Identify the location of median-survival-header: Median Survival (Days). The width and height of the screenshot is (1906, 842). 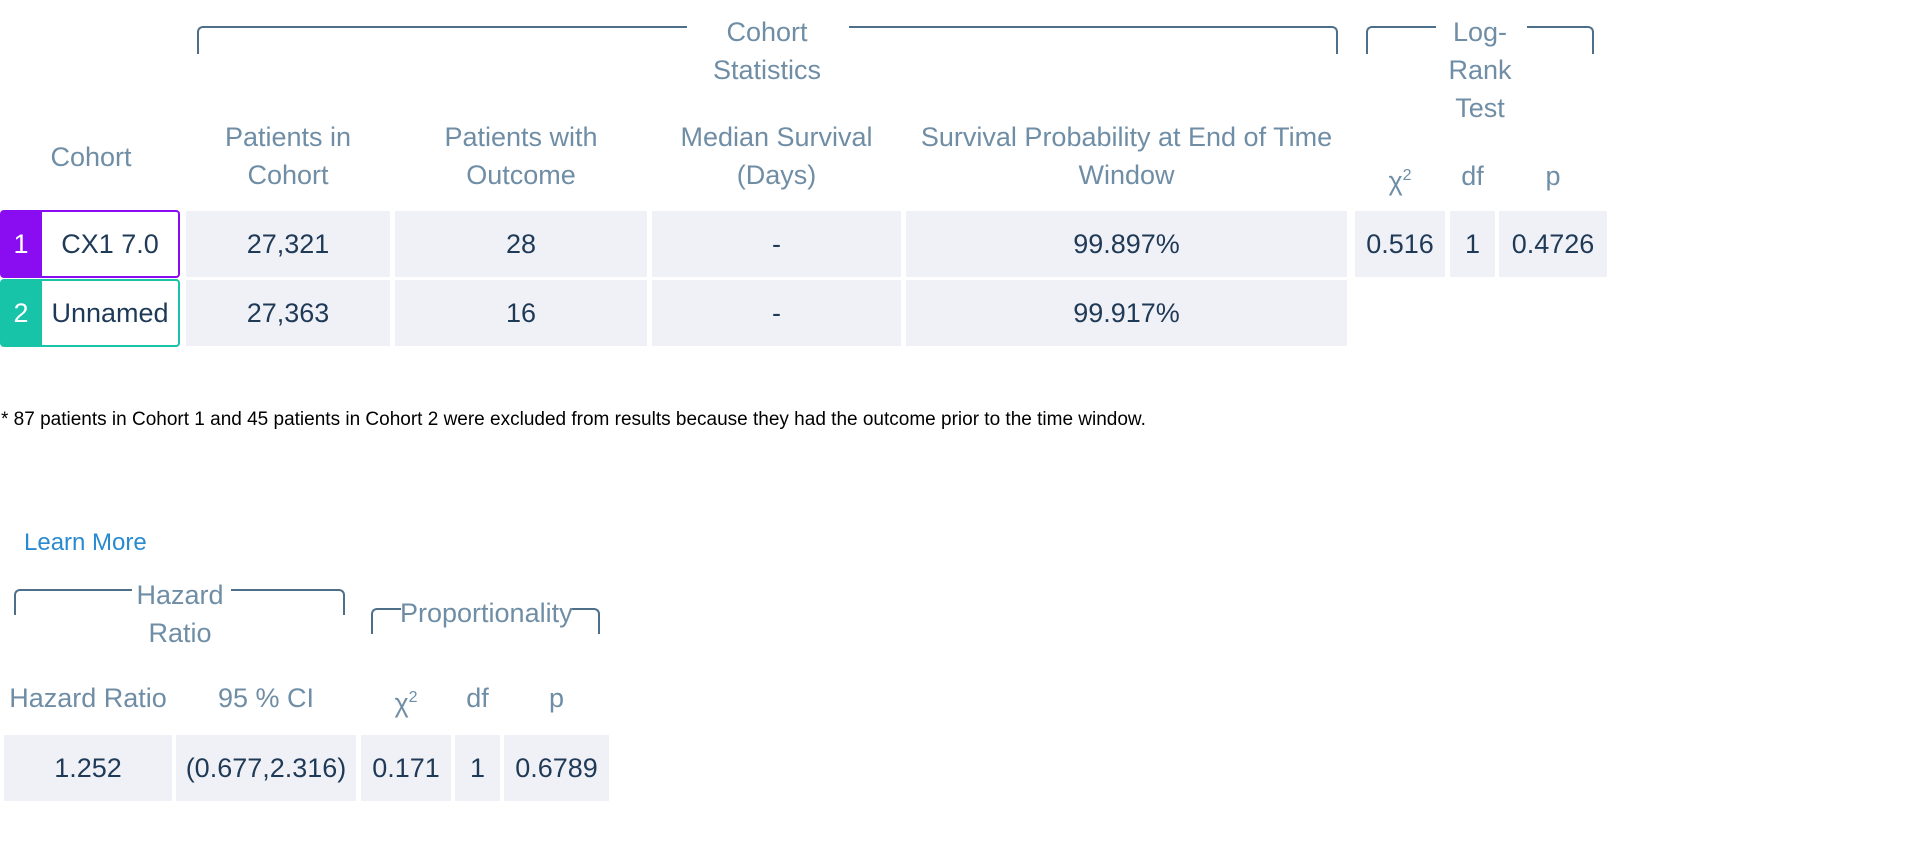
(776, 156).